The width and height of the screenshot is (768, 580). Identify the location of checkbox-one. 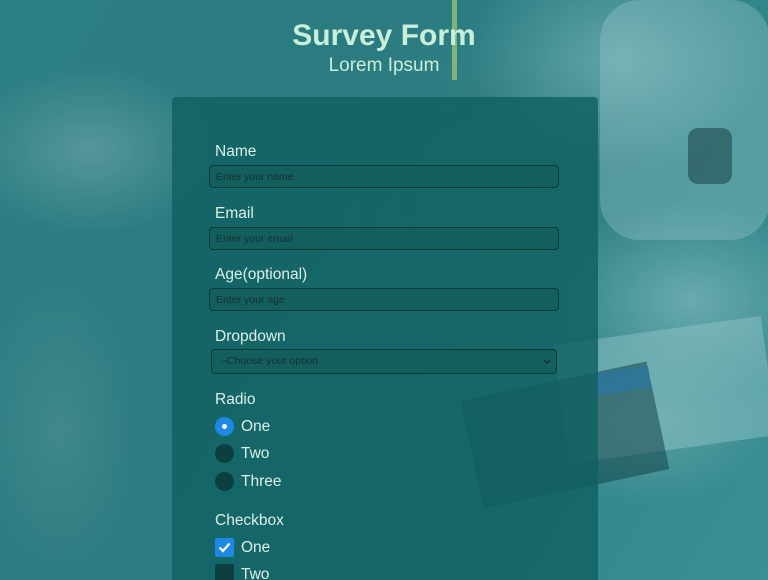
(224, 547).